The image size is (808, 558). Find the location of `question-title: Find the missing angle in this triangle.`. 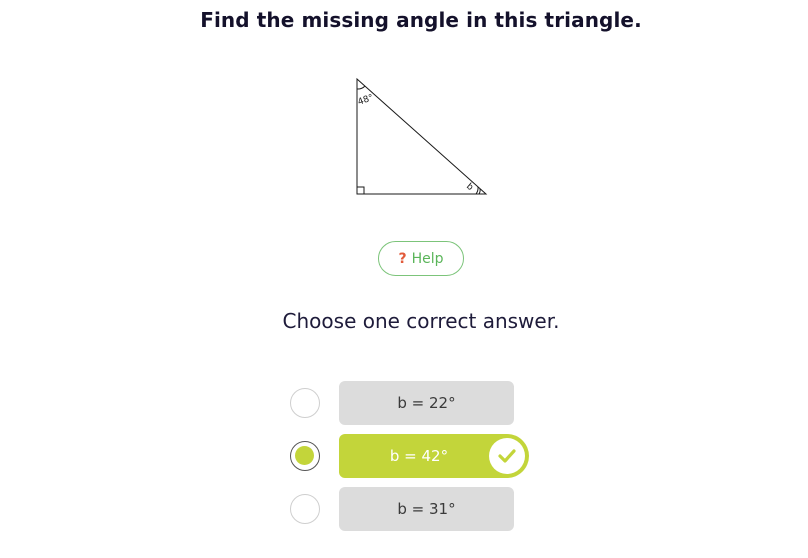

question-title: Find the missing angle in this triangle. is located at coordinates (421, 20).